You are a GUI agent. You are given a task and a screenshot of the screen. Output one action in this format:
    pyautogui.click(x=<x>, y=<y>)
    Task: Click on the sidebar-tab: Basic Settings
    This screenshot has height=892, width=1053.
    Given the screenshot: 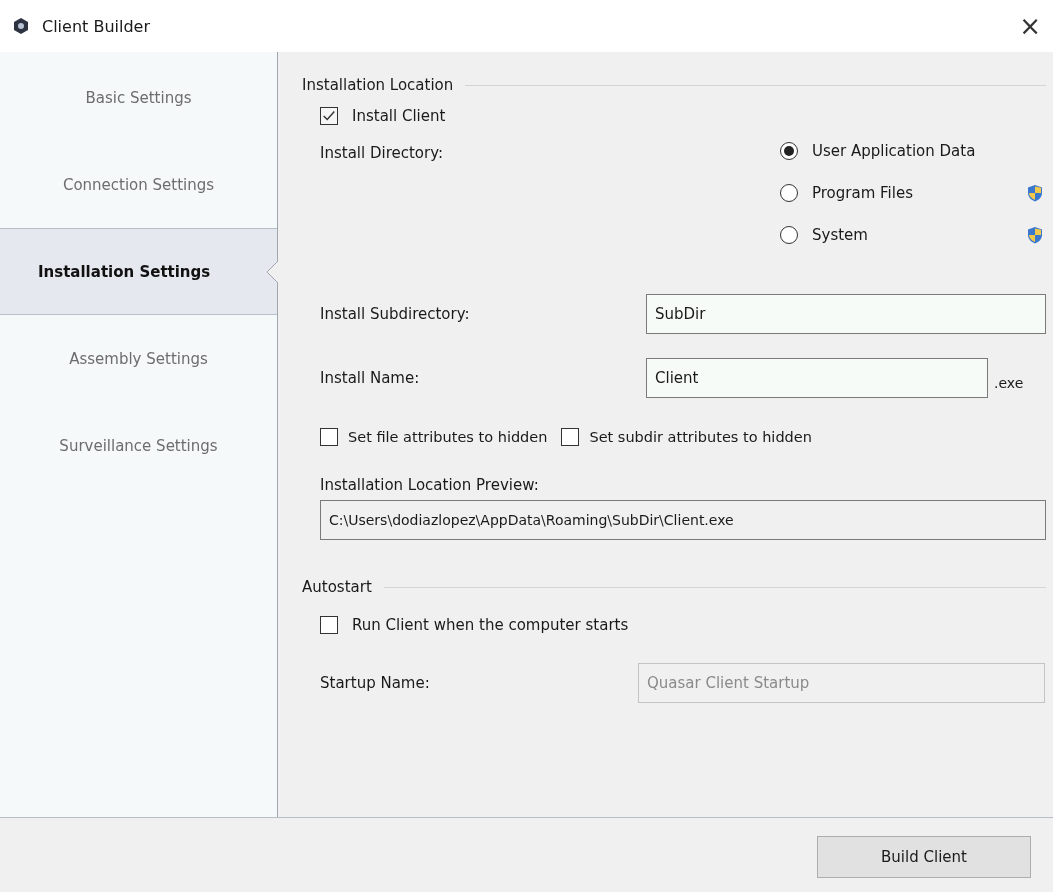 What is the action you would take?
    pyautogui.click(x=138, y=97)
    